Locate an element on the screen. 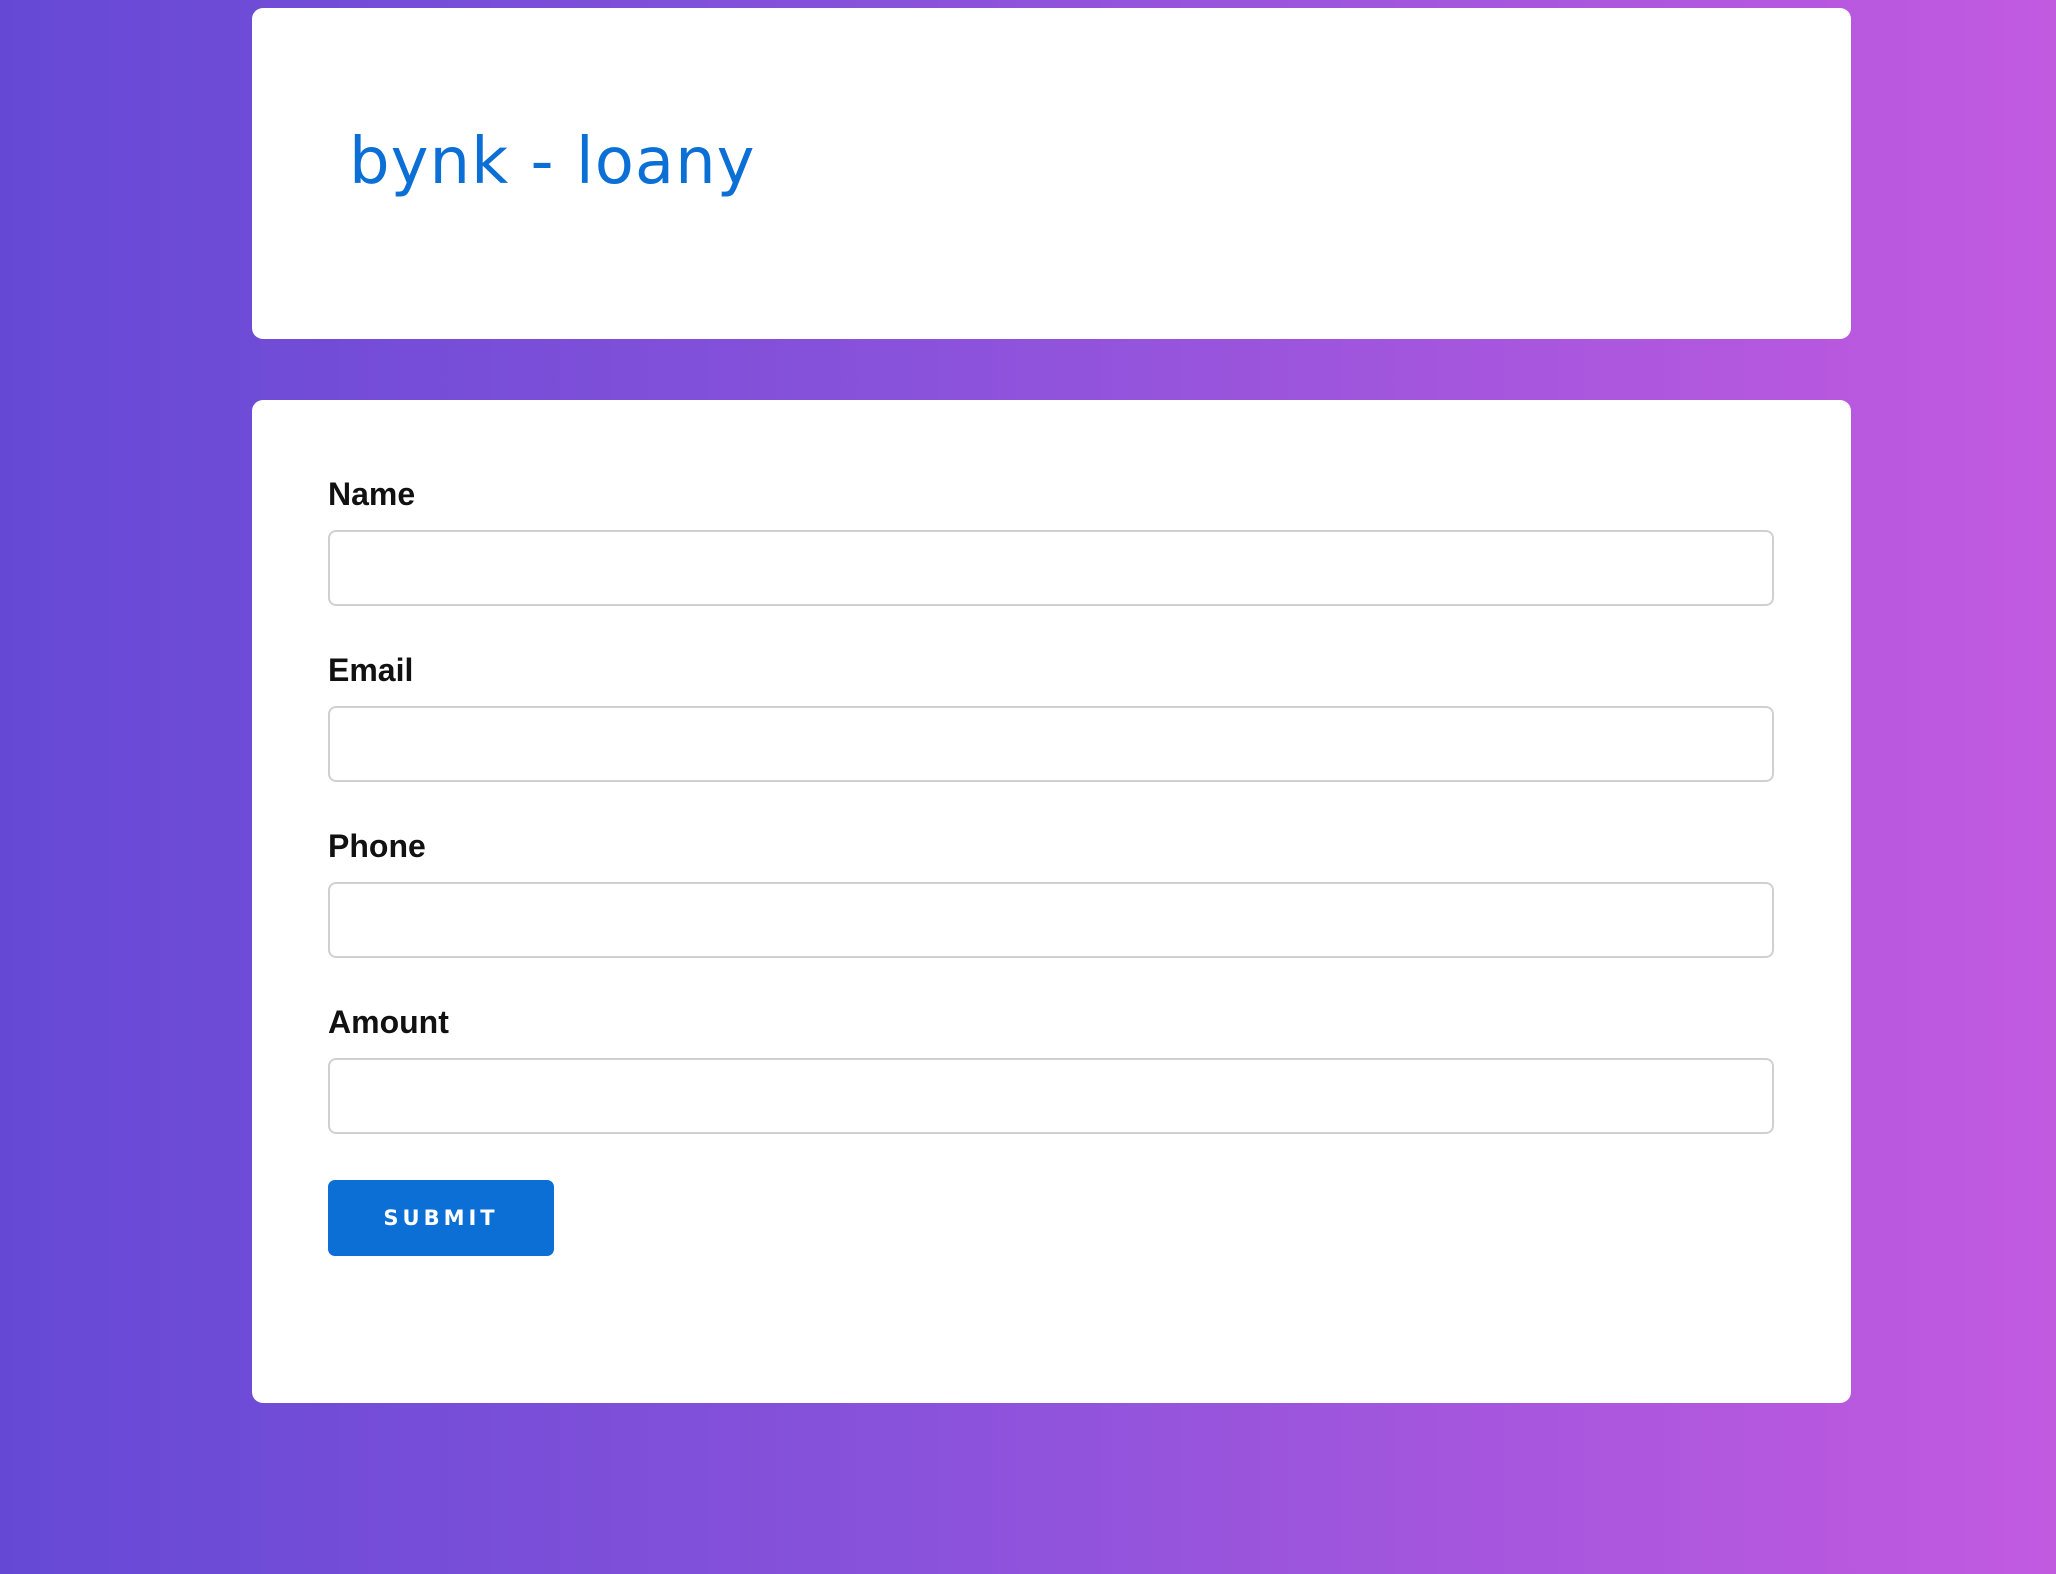  phone-field-group: Phone is located at coordinates (1051, 894).